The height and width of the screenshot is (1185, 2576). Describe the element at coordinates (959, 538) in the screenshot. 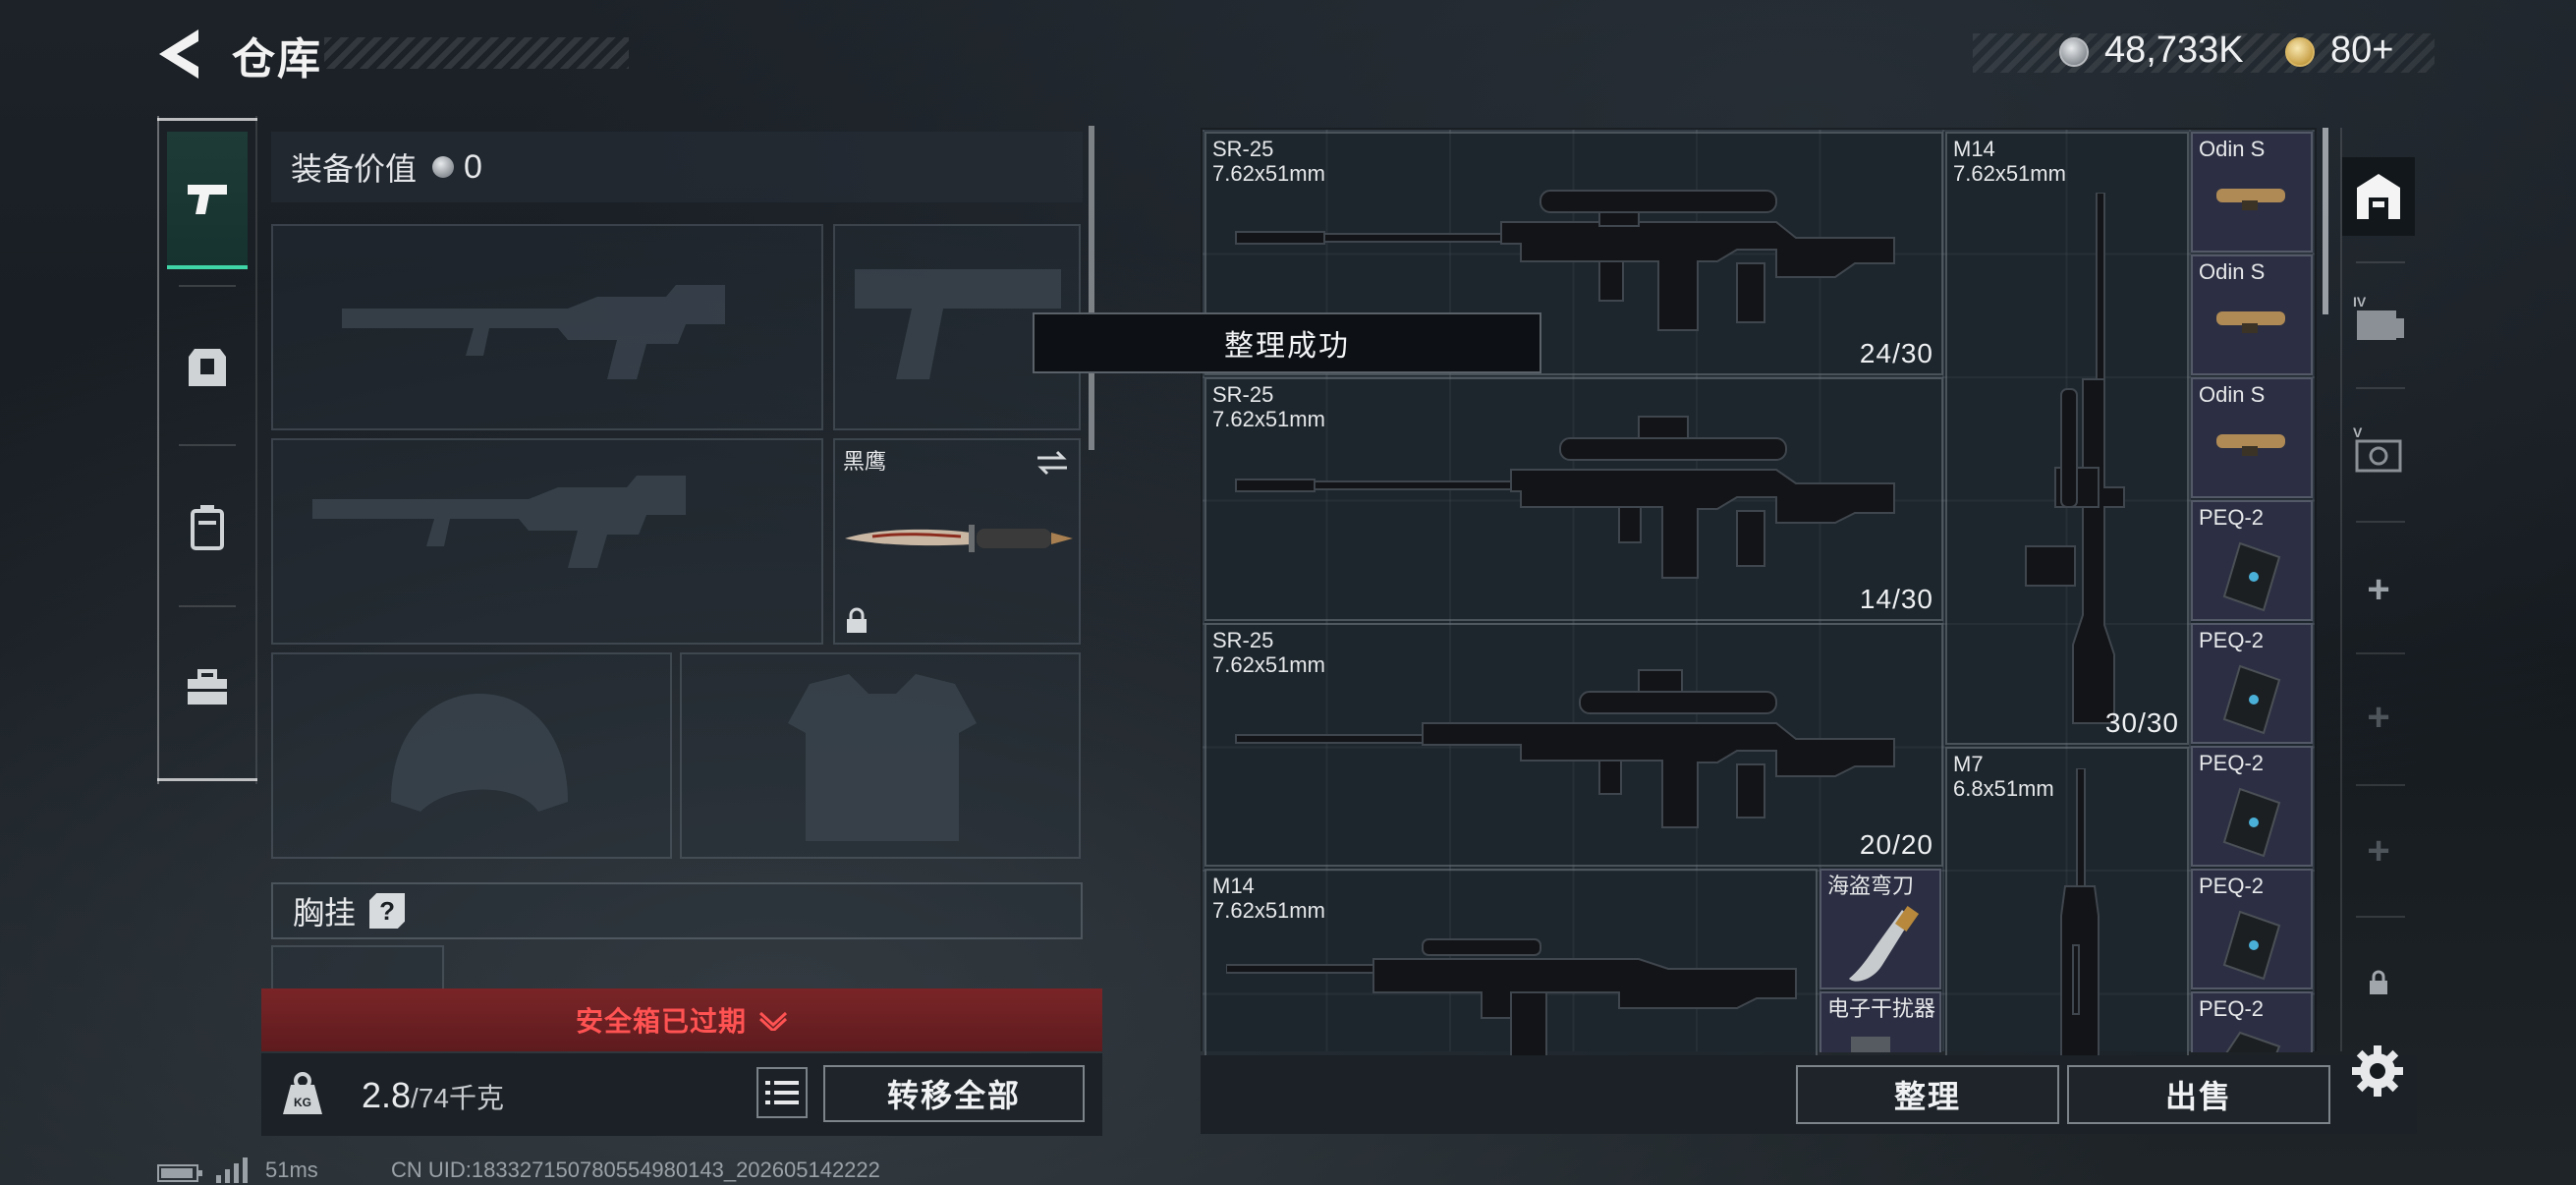

I see `knife-icon` at that location.